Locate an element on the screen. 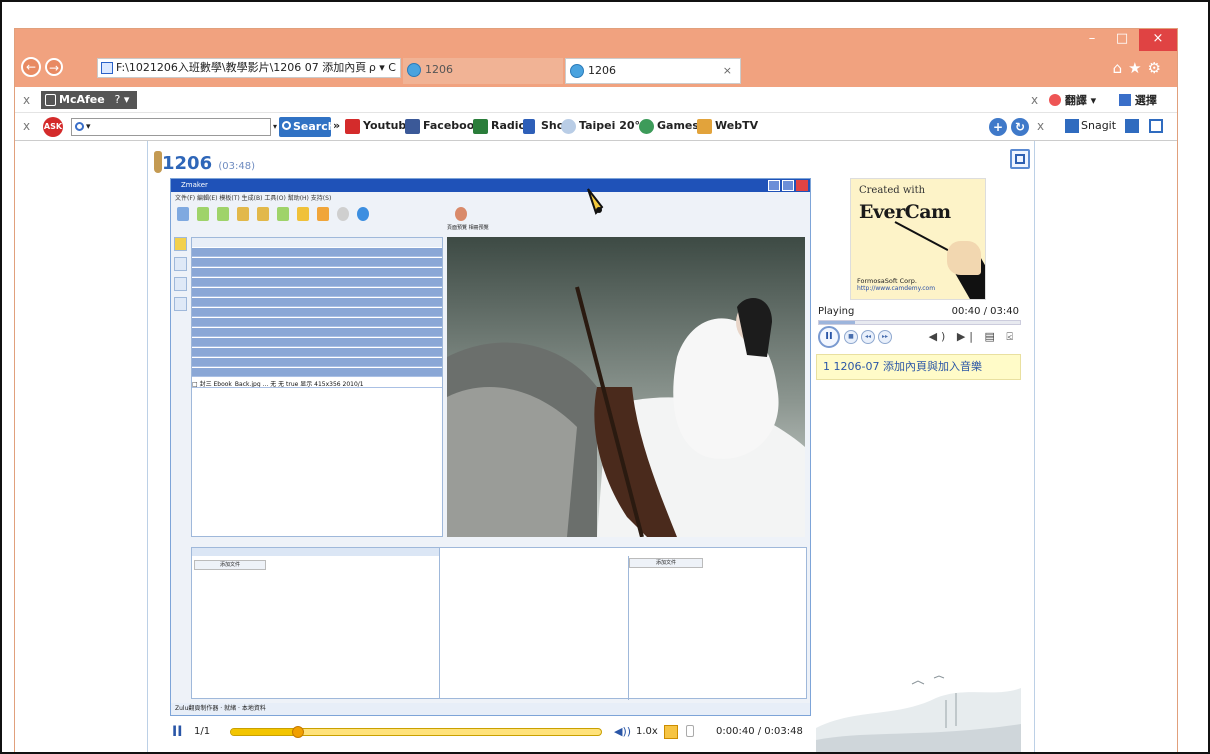 Image resolution: width=1210 pixels, height=754 pixels. radio-link: Radio is located at coordinates (499, 126).